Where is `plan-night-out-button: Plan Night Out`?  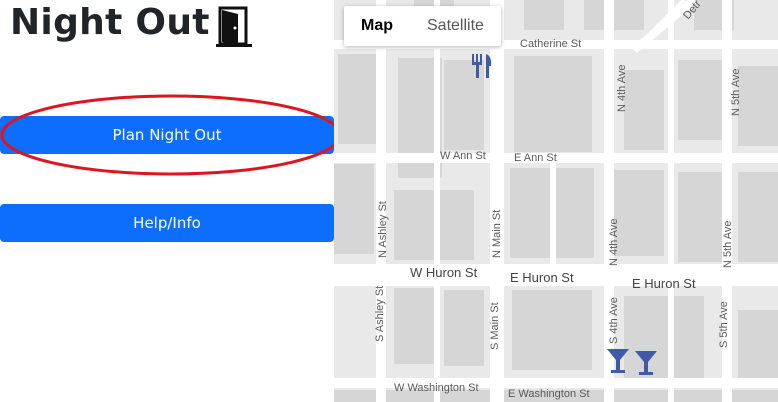 plan-night-out-button: Plan Night Out is located at coordinates (167, 135).